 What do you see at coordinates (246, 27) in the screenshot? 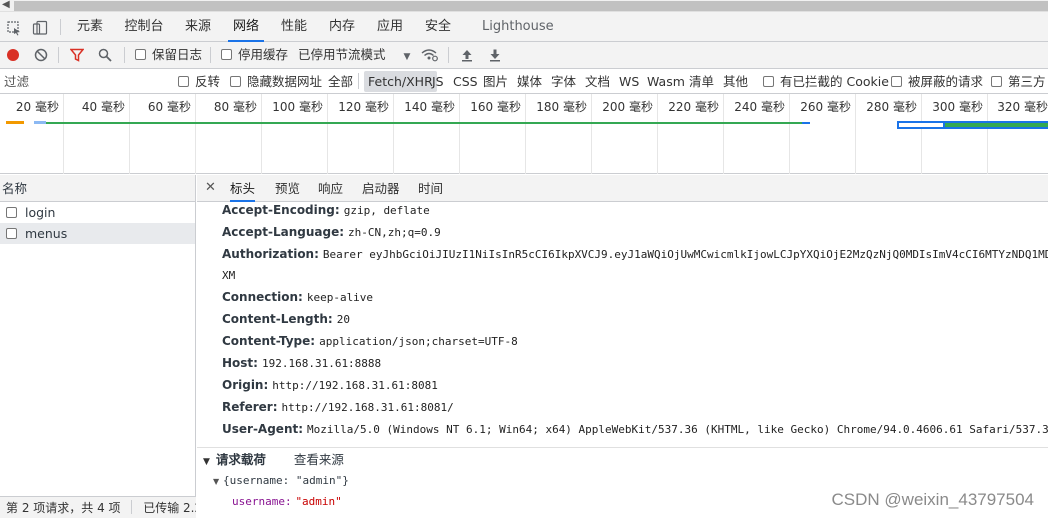
I see `tab-network: 网络` at bounding box center [246, 27].